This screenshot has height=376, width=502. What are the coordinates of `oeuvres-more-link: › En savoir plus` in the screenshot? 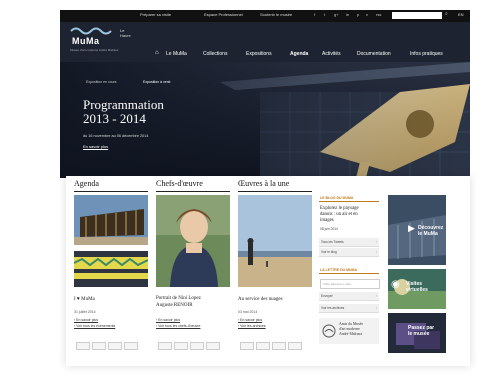 It's located at (250, 320).